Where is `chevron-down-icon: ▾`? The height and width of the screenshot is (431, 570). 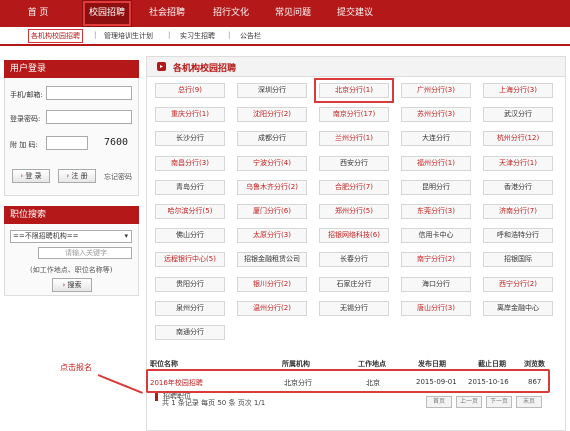 chevron-down-icon: ▾ is located at coordinates (126, 236).